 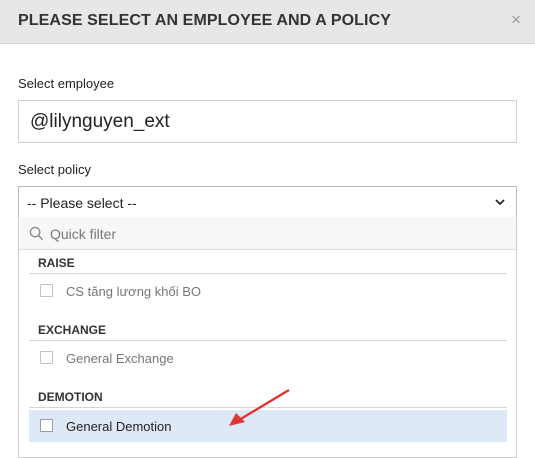 What do you see at coordinates (36, 233) in the screenshot?
I see `search-icon` at bounding box center [36, 233].